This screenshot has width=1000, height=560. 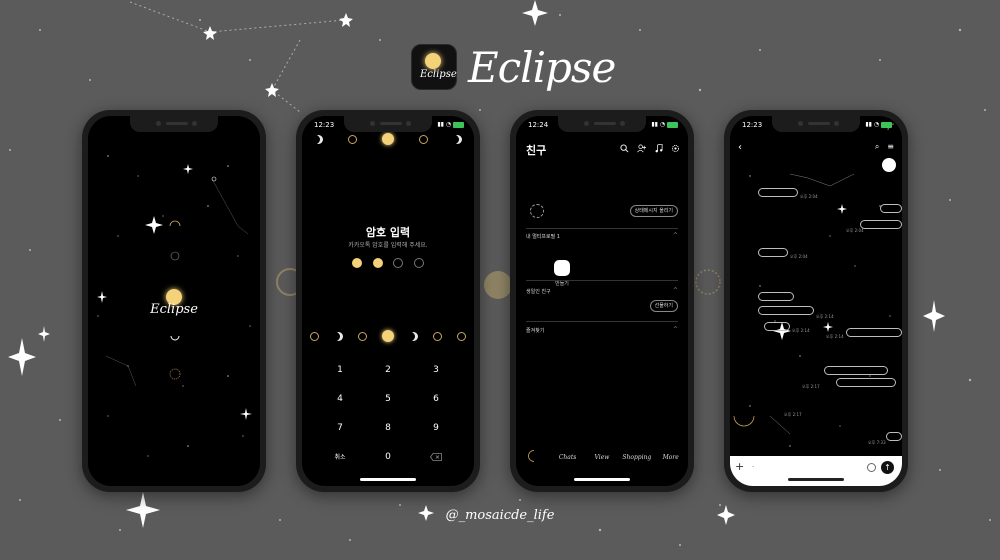 What do you see at coordinates (889, 165) in the screenshot?
I see `announcement-button` at bounding box center [889, 165].